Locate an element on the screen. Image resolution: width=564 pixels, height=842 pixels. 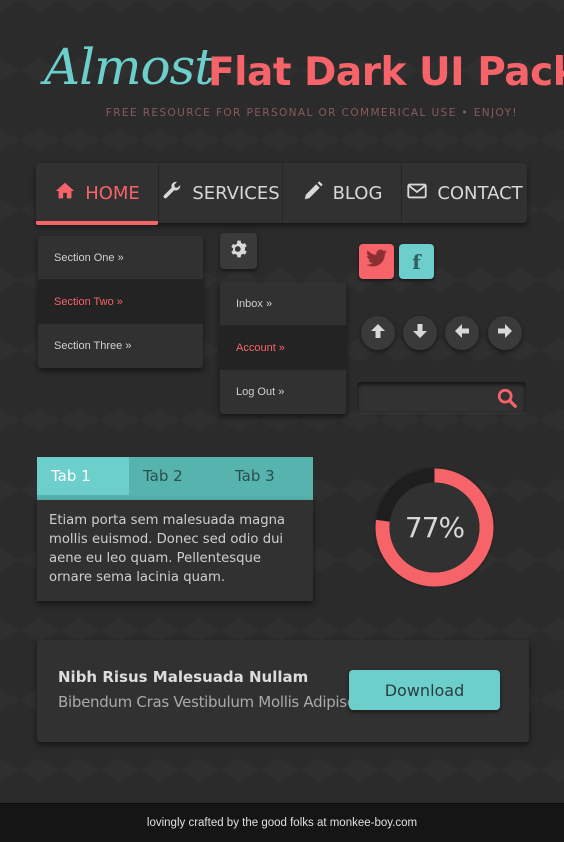
menu-item-logout: Log Out » is located at coordinates (283, 392).